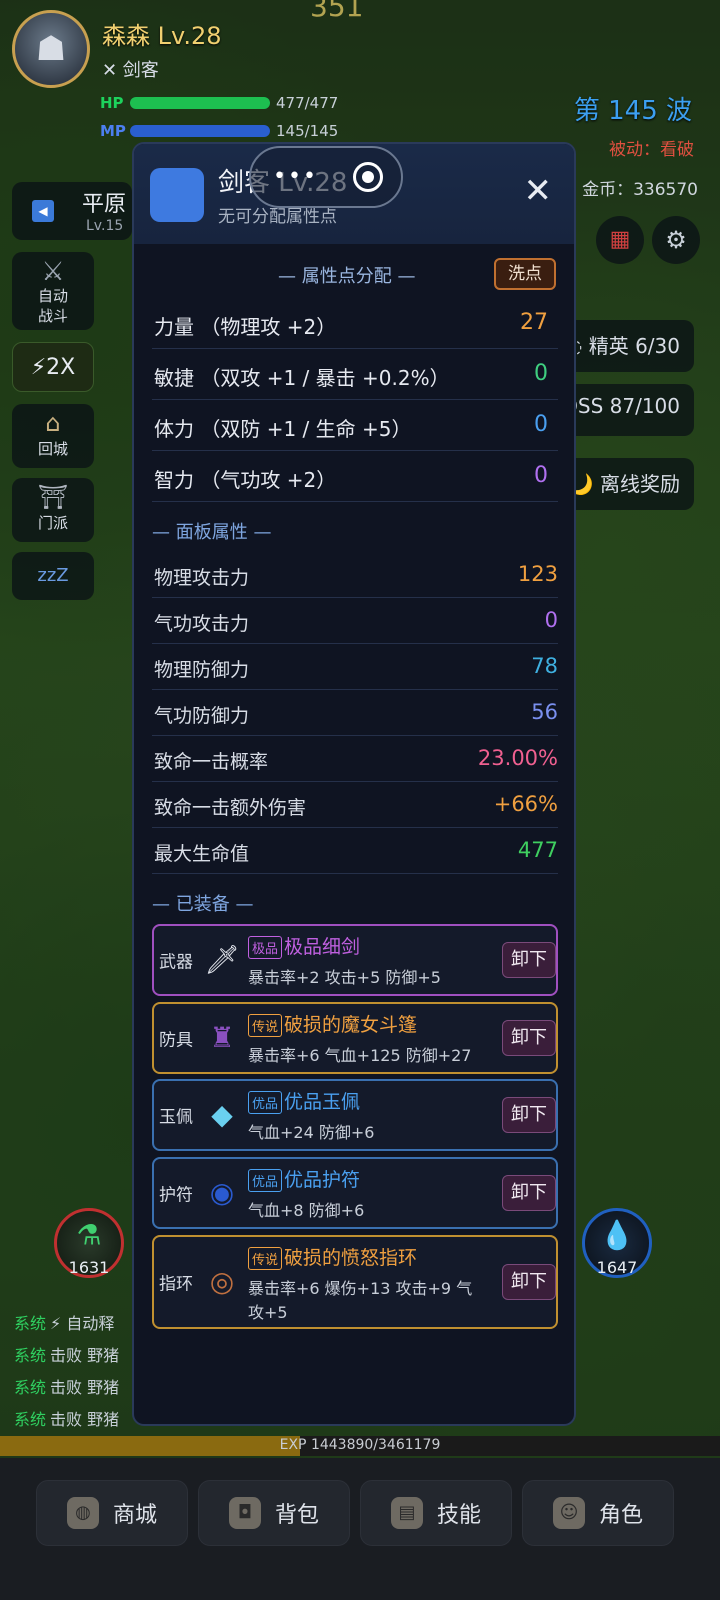 This screenshot has height=1600, width=720. I want to click on sect-label: 门派, so click(52, 523).